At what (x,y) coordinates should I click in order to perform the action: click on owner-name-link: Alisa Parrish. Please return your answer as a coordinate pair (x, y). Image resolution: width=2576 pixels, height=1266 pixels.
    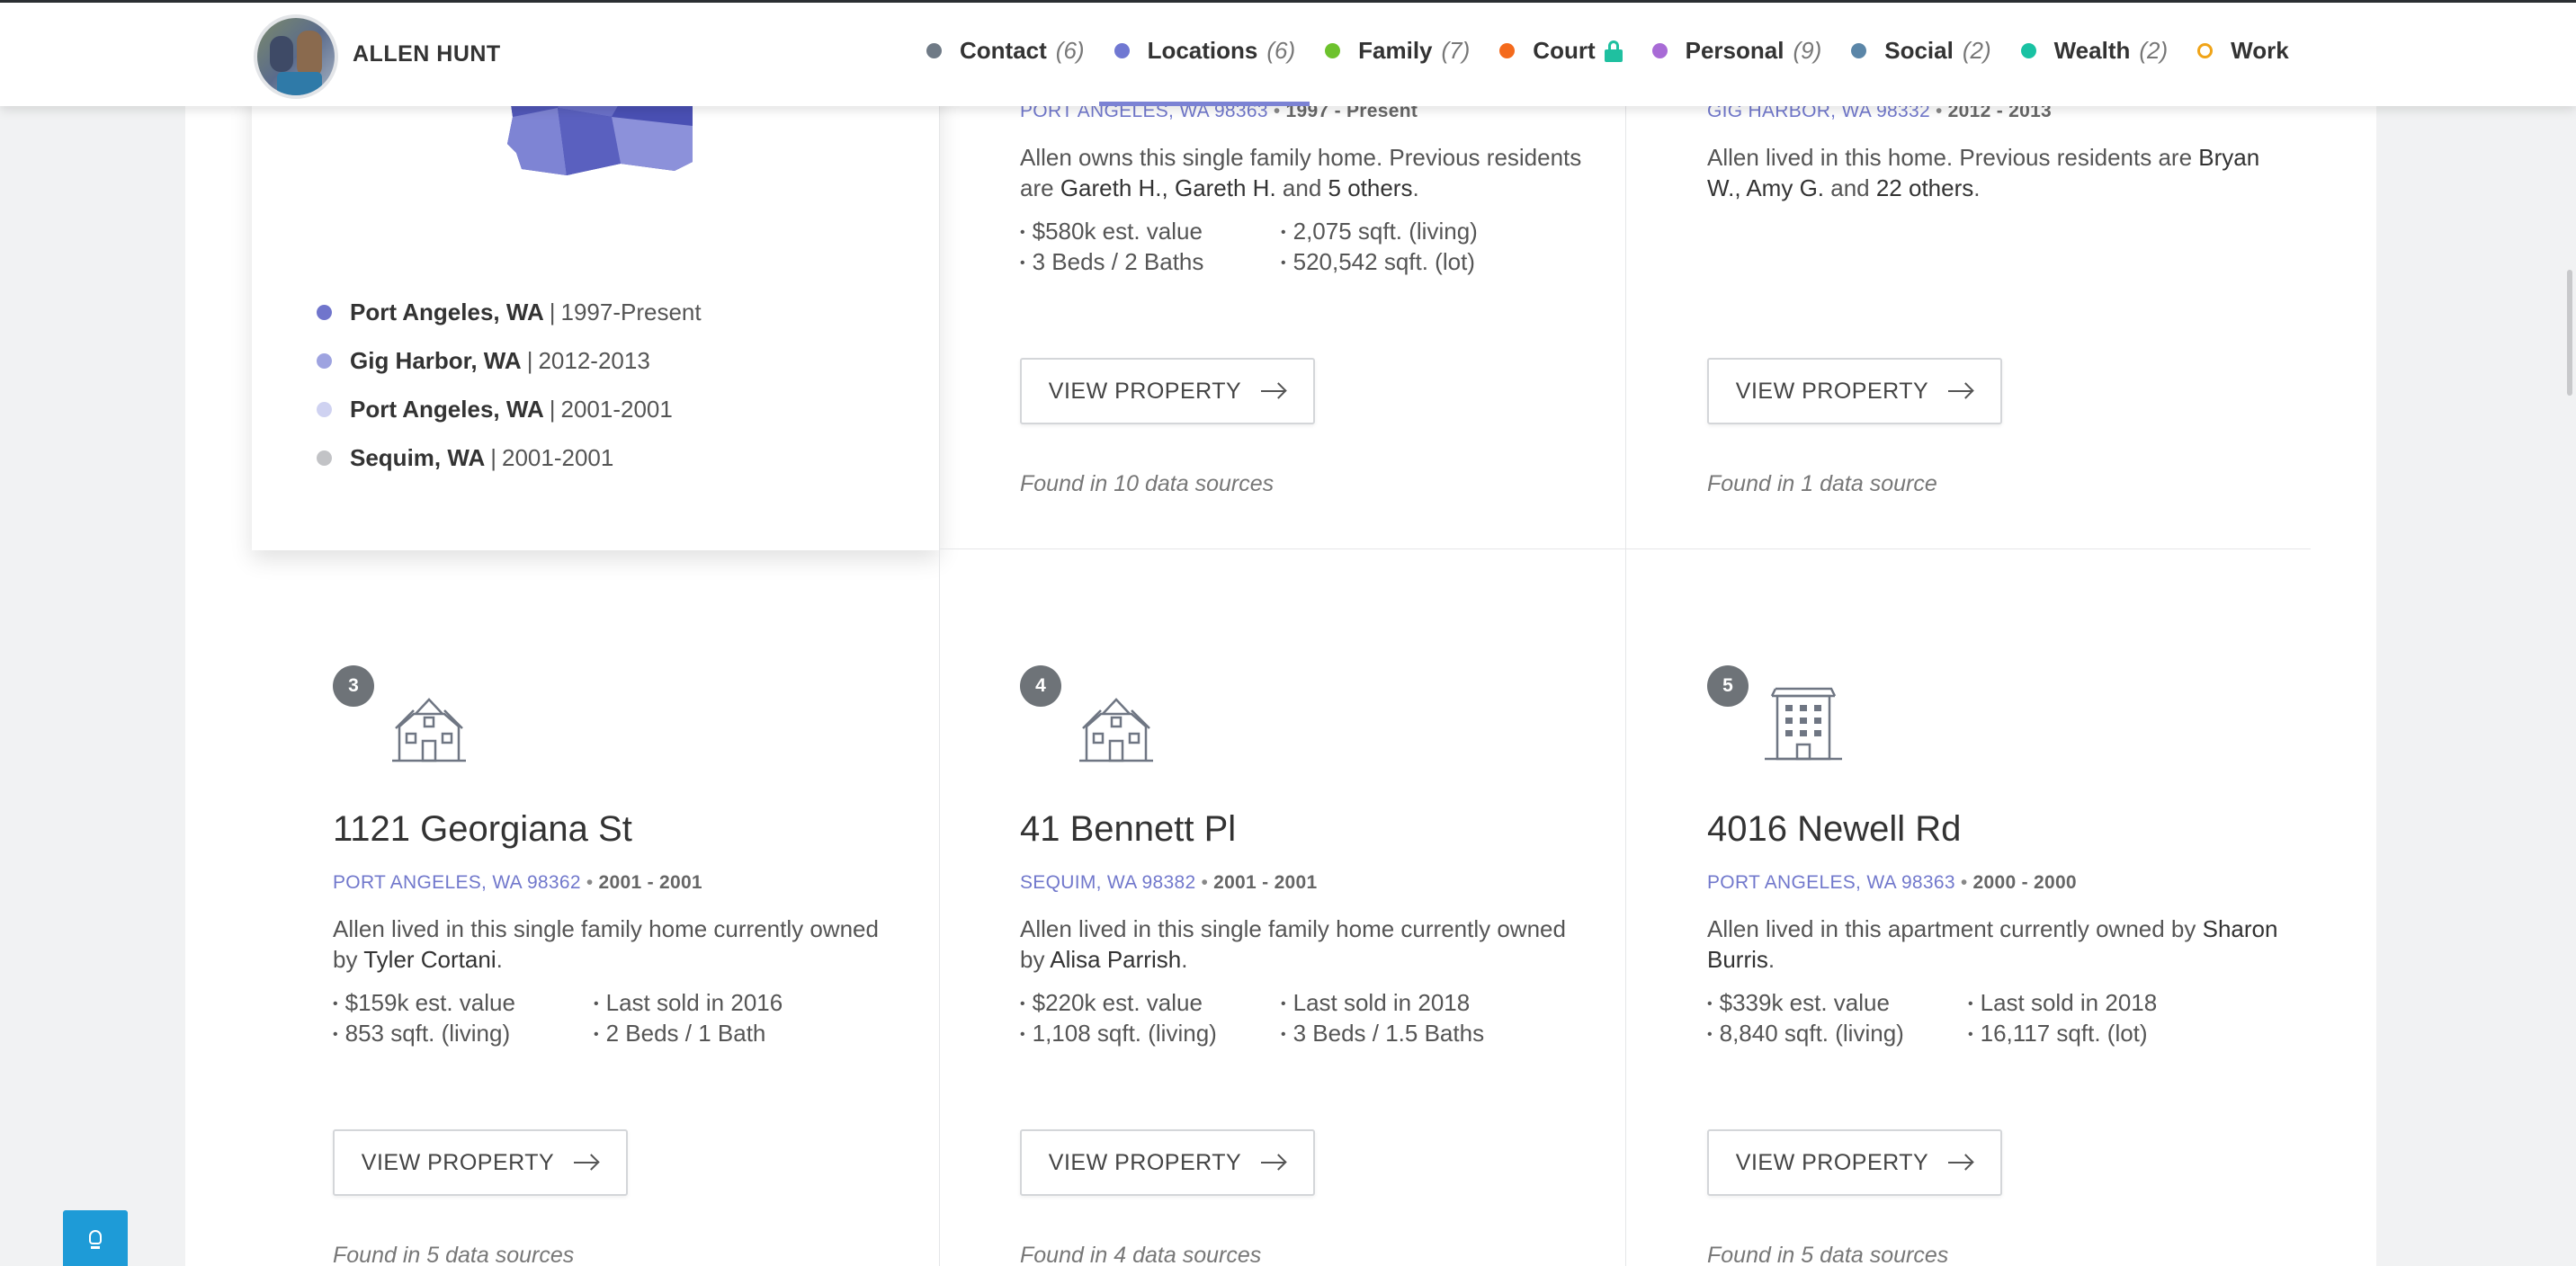
    Looking at the image, I should click on (1115, 959).